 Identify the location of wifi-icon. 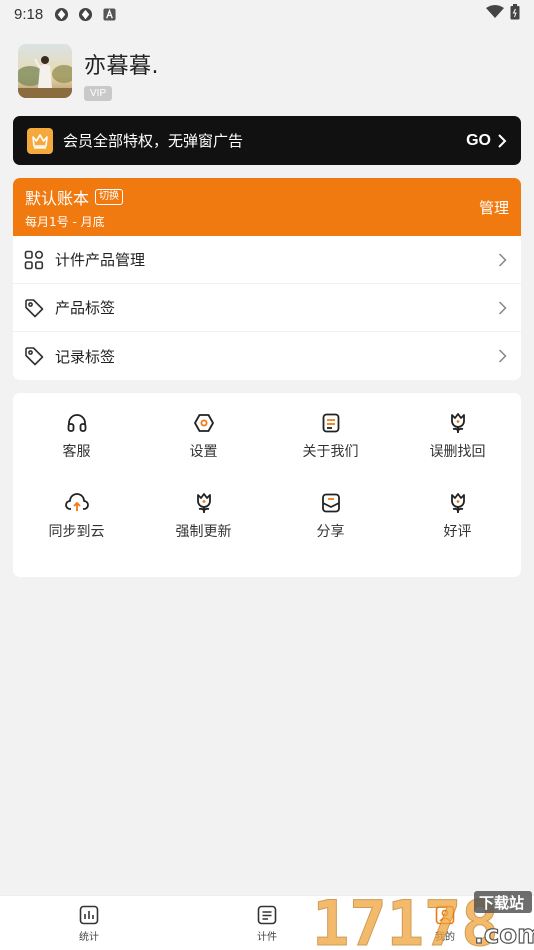
(495, 14).